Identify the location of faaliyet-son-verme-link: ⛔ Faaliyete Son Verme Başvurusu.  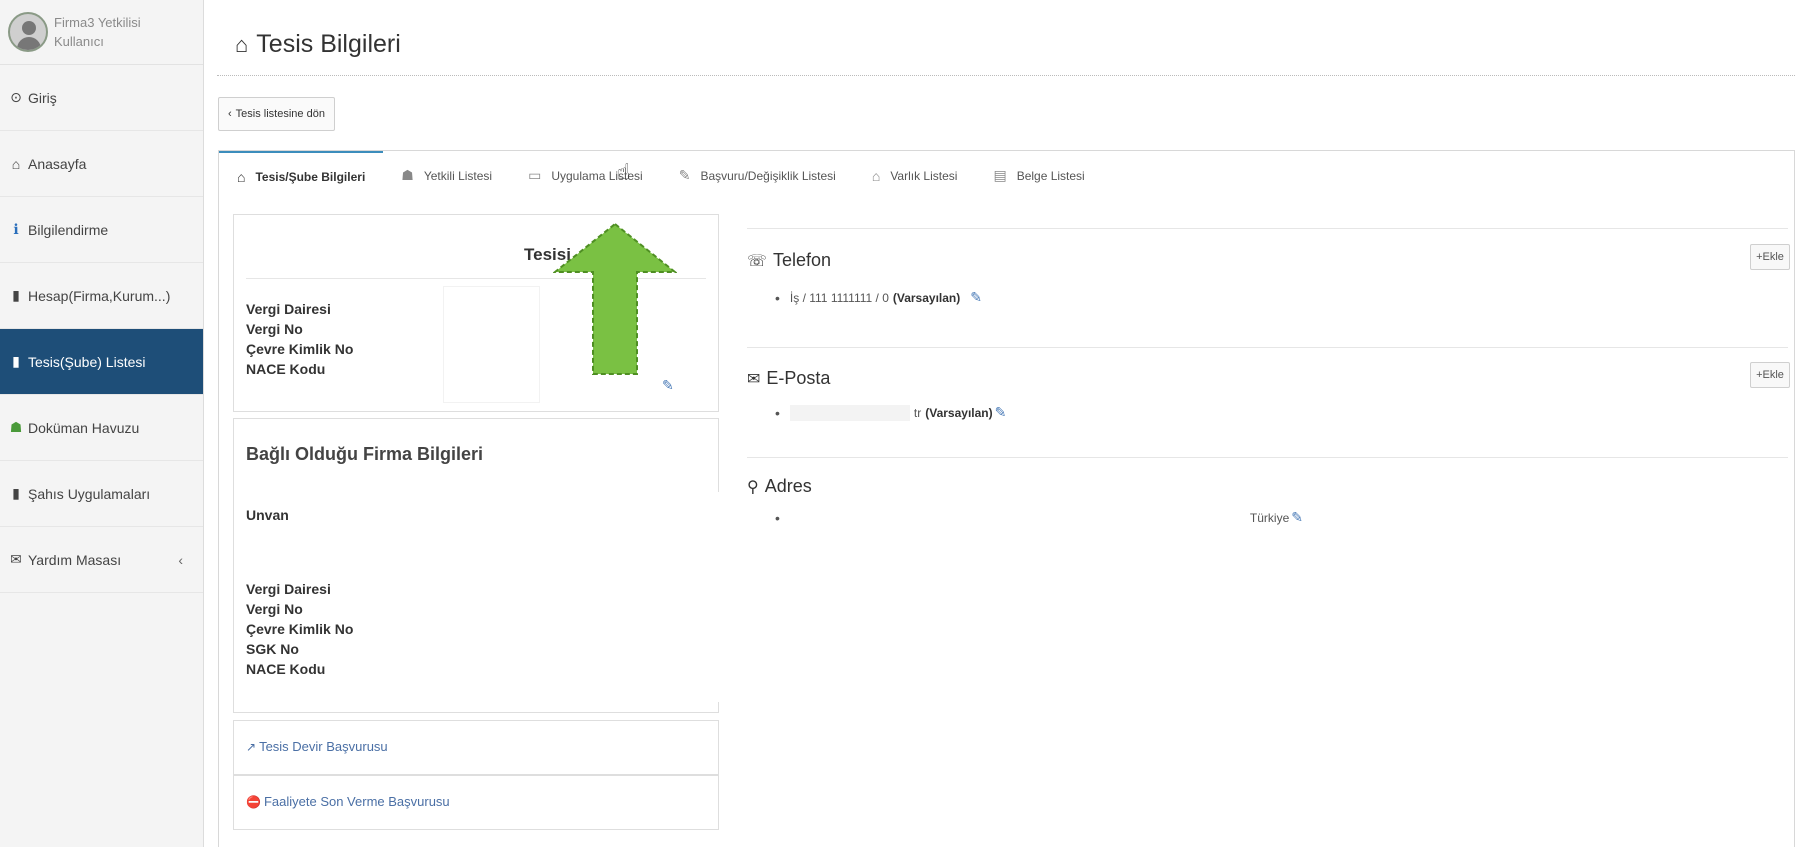
(348, 801).